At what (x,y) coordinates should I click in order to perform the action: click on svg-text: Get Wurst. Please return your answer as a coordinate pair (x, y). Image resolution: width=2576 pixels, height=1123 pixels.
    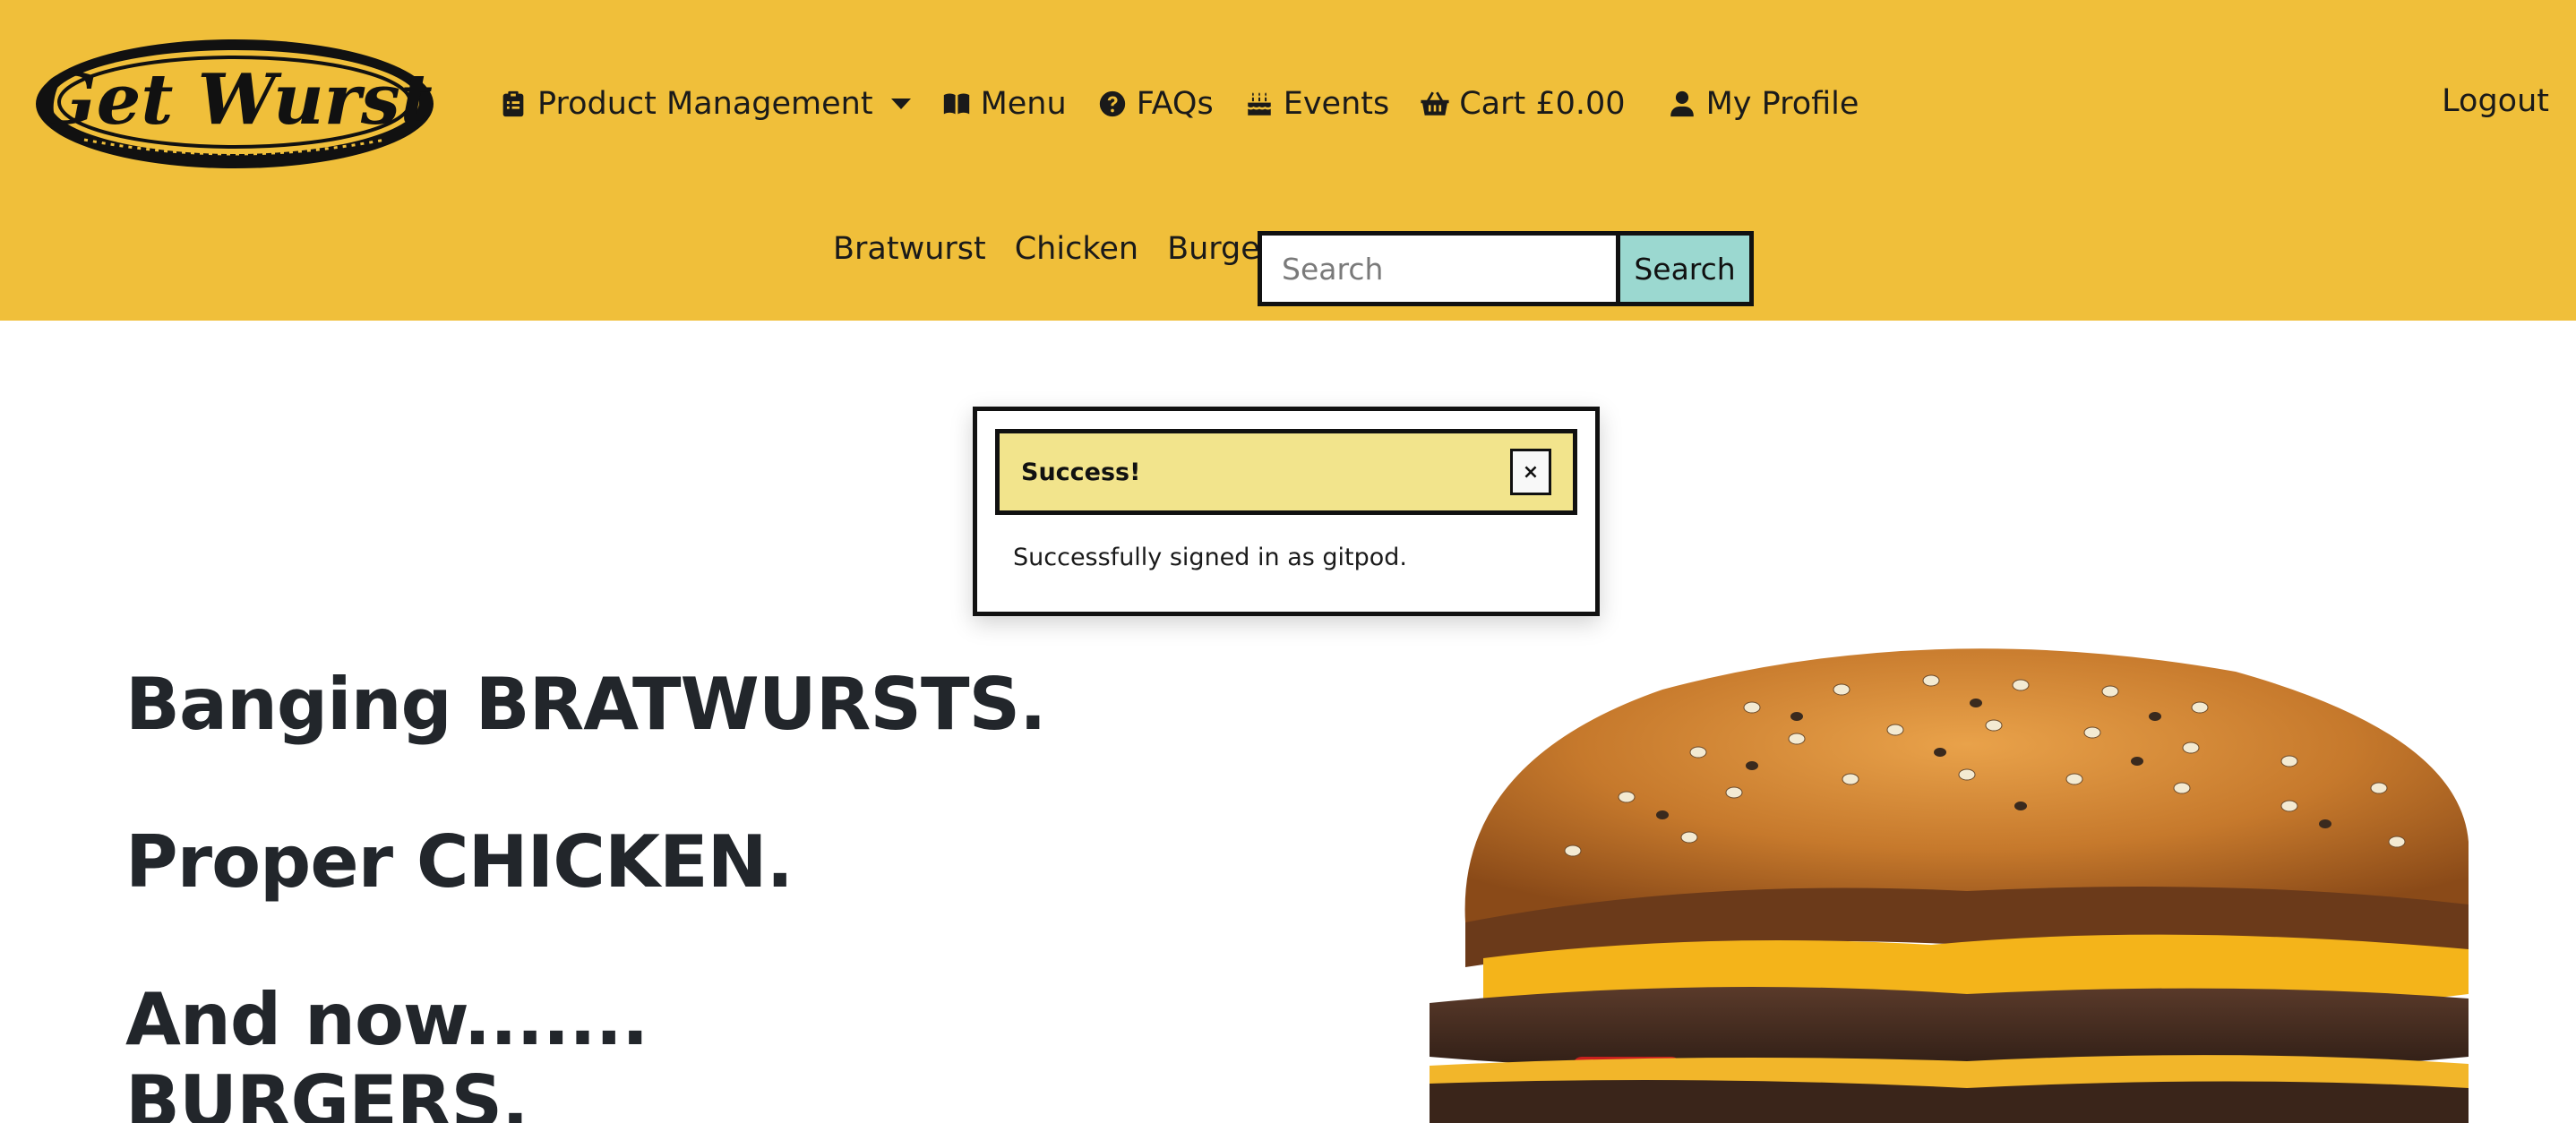
    Looking at the image, I should click on (235, 100).